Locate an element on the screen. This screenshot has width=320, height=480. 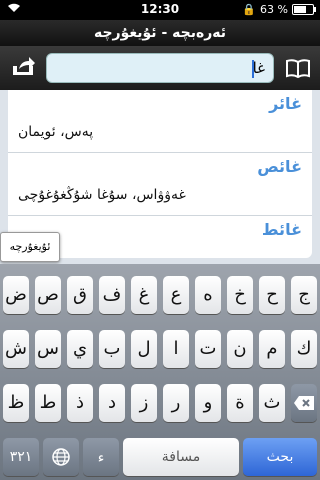
key: ب is located at coordinates (112, 349).